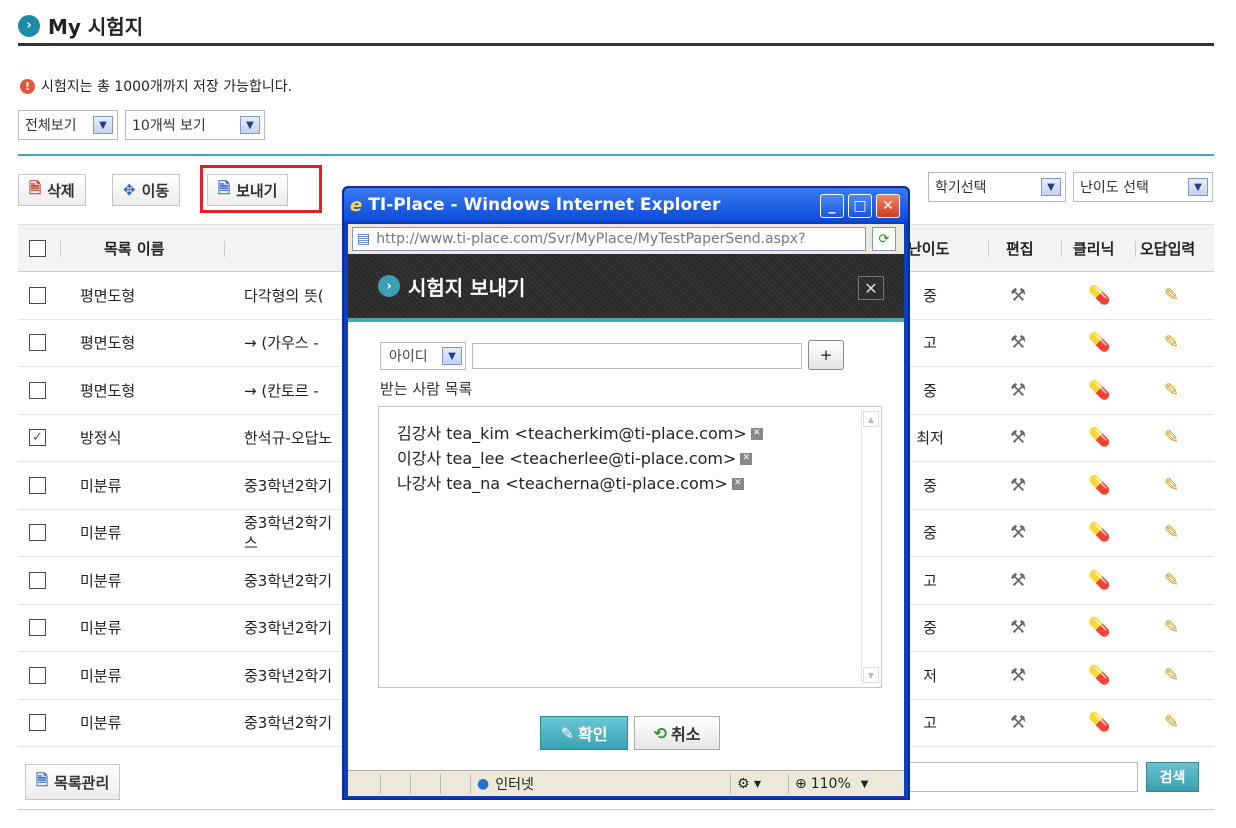  Describe the element at coordinates (1020, 248) in the screenshot. I see `header-edit: 편집` at that location.